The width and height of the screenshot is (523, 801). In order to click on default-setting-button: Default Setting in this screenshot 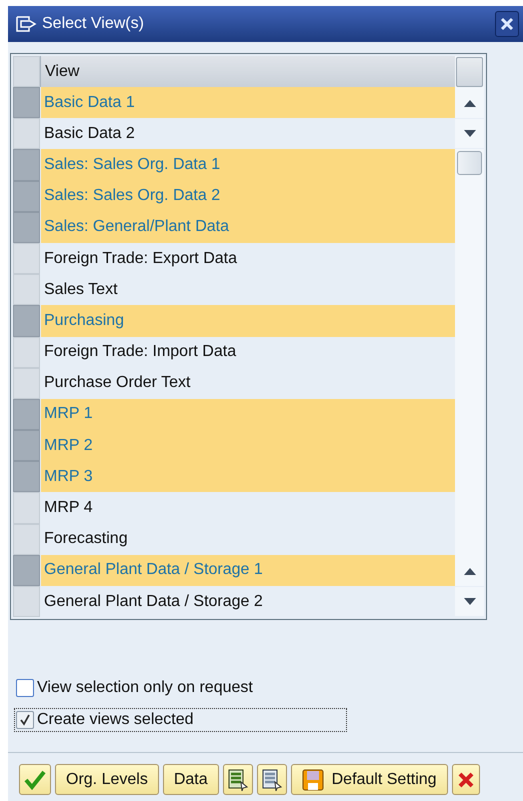, I will do `click(369, 779)`.